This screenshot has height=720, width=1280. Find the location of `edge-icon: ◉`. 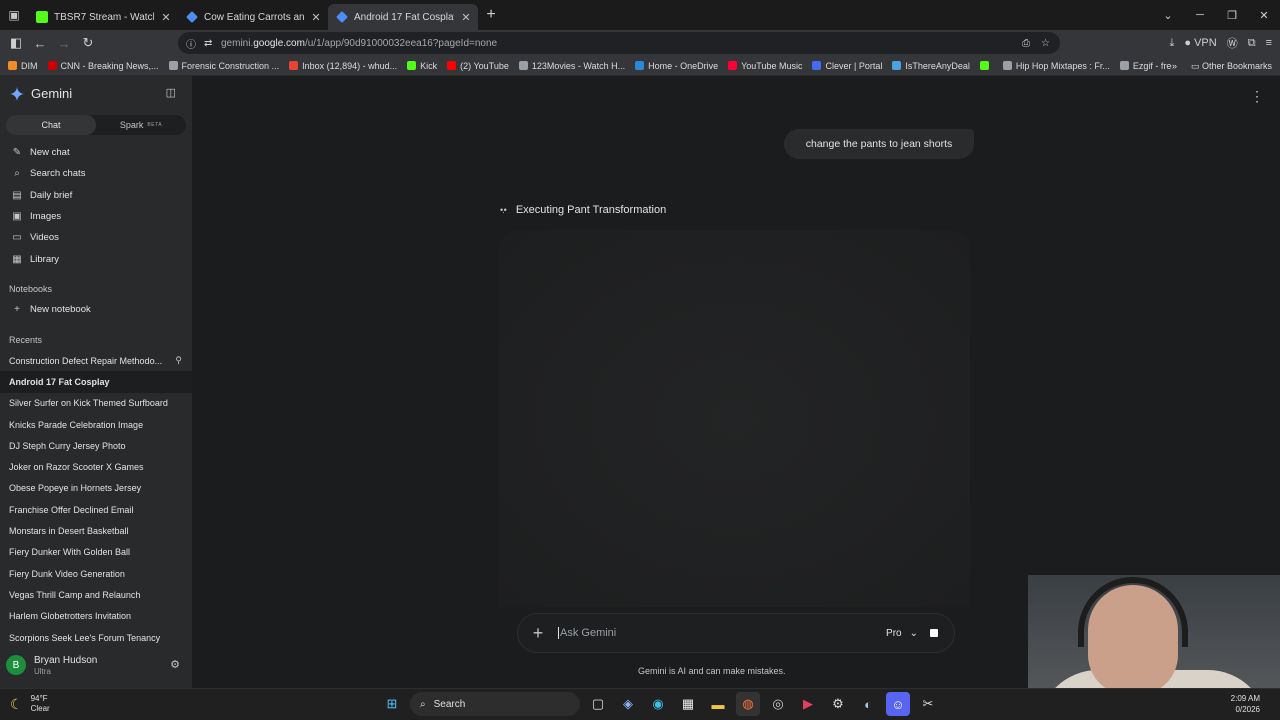

edge-icon: ◉ is located at coordinates (658, 704).